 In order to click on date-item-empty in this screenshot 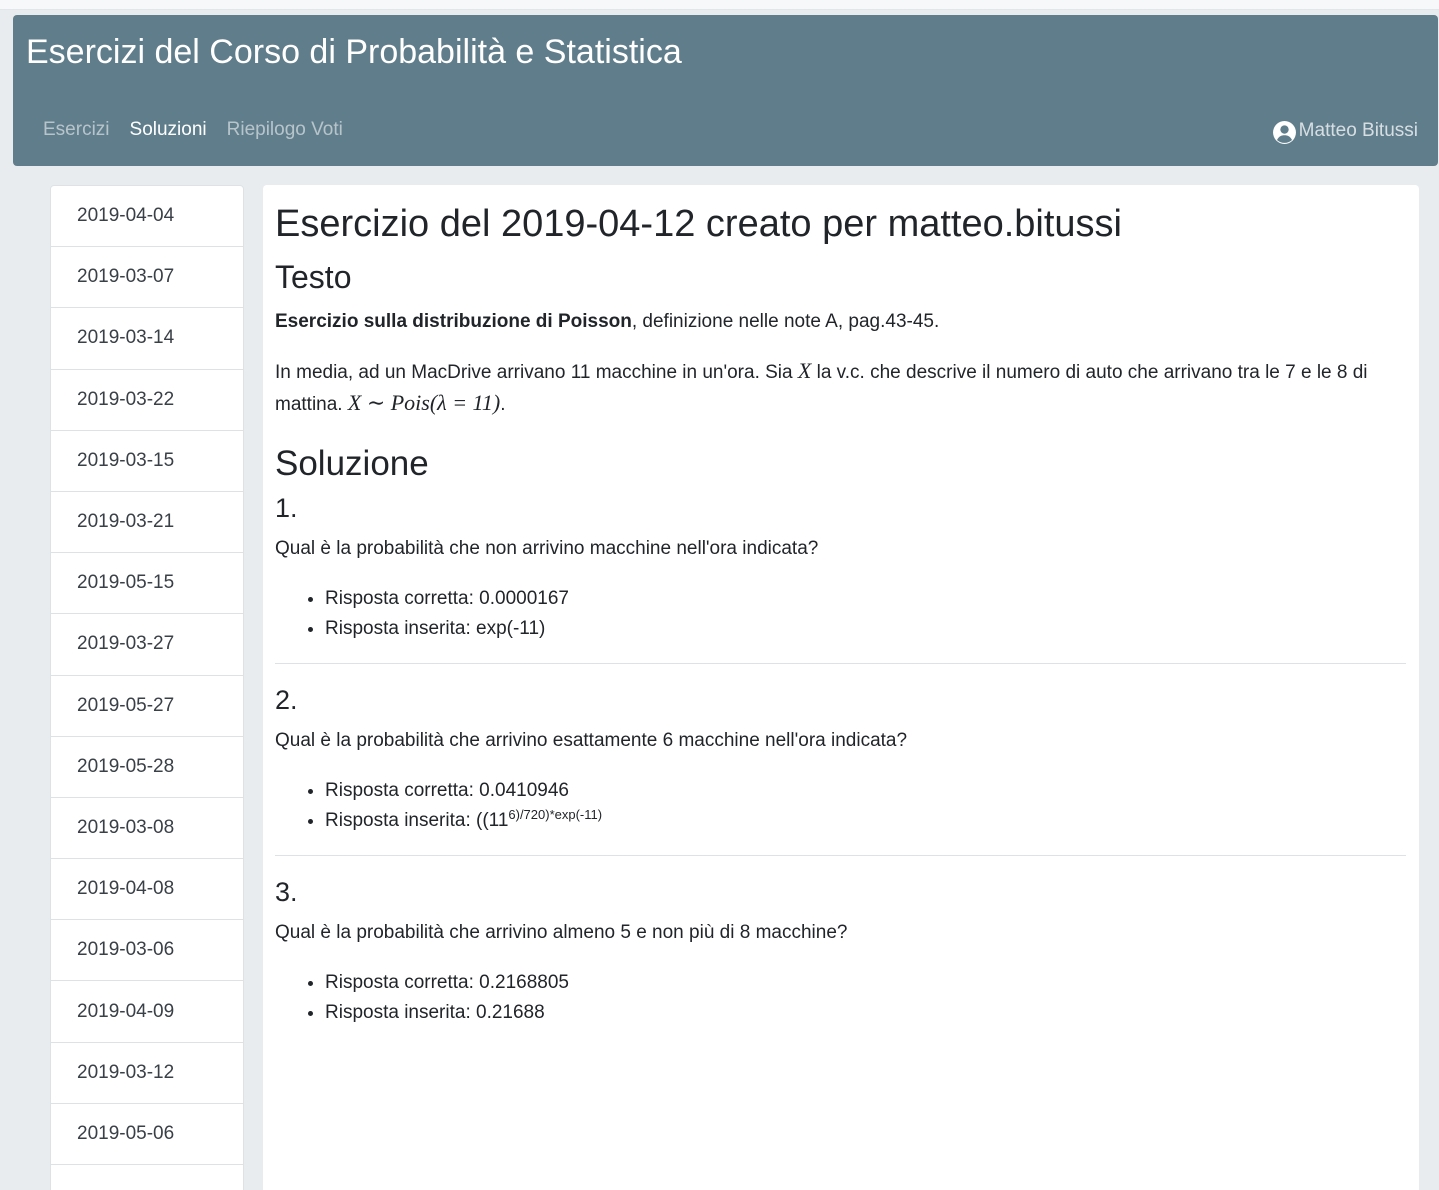, I will do `click(147, 1177)`.